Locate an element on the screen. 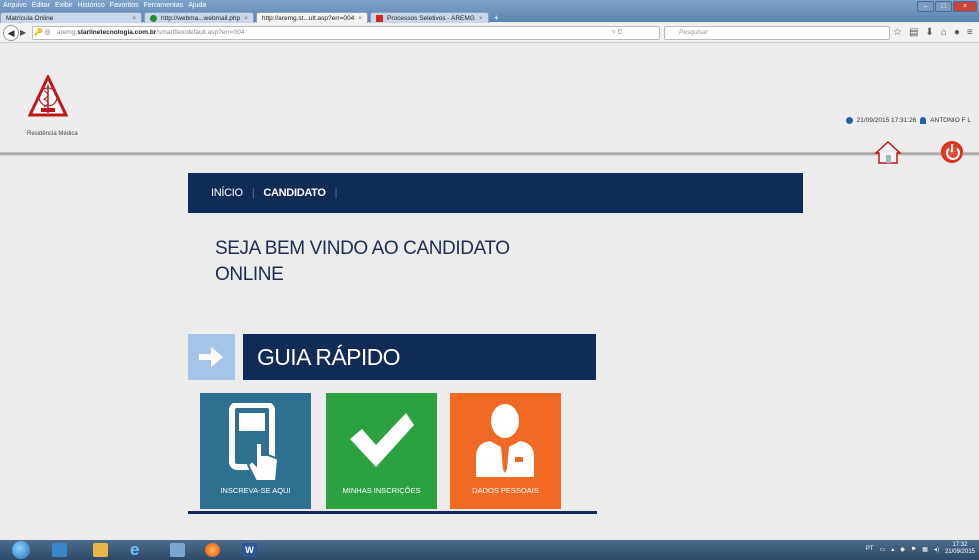 The height and width of the screenshot is (560, 979). url-prefix: aremg. is located at coordinates (67, 32).